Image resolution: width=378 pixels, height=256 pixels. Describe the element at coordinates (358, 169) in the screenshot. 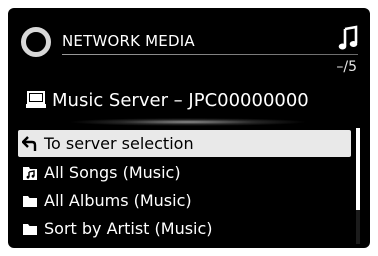

I see `scrollbar-thumb` at that location.